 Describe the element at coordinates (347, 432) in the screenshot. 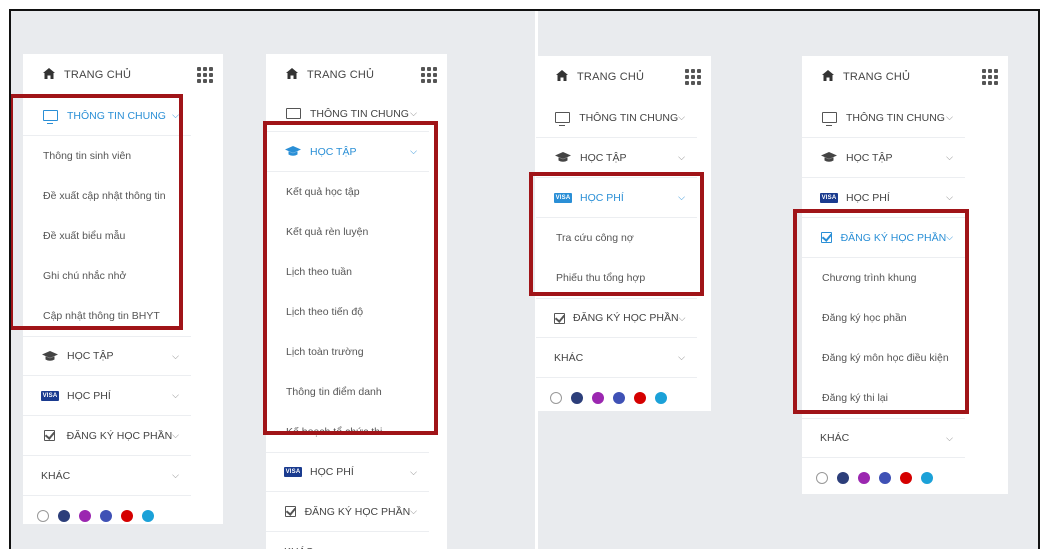

I see `submenu-item: Kế hoạch tổ chức thi` at that location.